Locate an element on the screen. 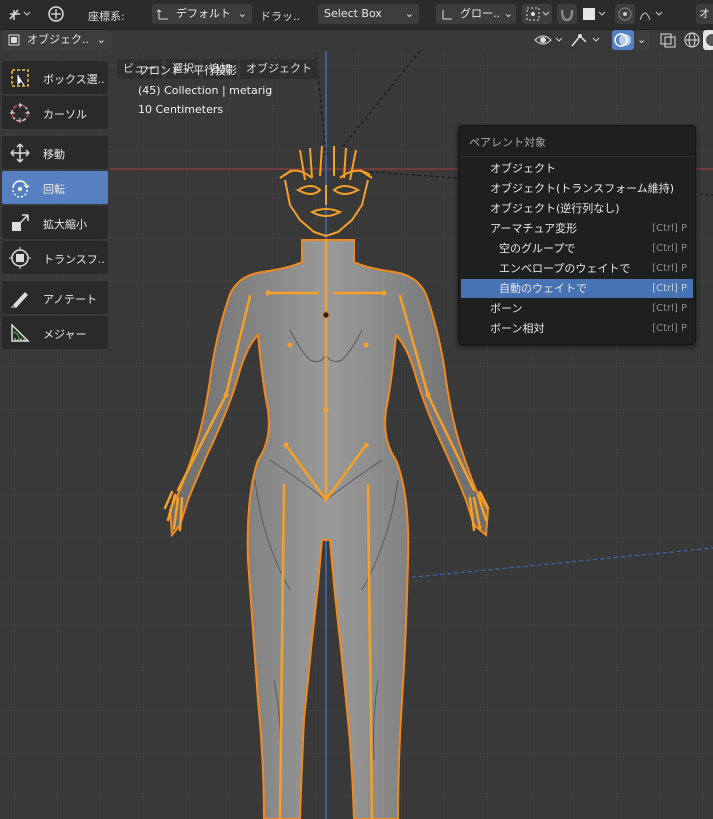 Image resolution: width=713 pixels, height=819 pixels. menu-item-automatic-weights: 自動のウェイトで [Ctrl] P is located at coordinates (577, 288).